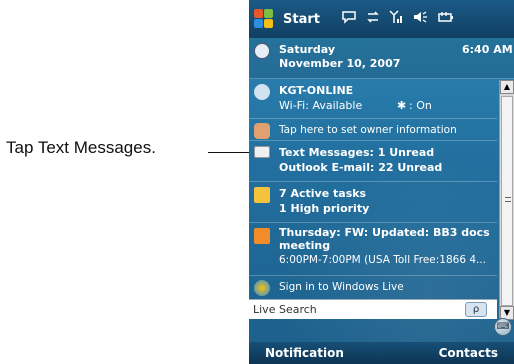 This screenshot has height=364, width=514. What do you see at coordinates (262, 288) in the screenshot?
I see `windows-live-icon` at bounding box center [262, 288].